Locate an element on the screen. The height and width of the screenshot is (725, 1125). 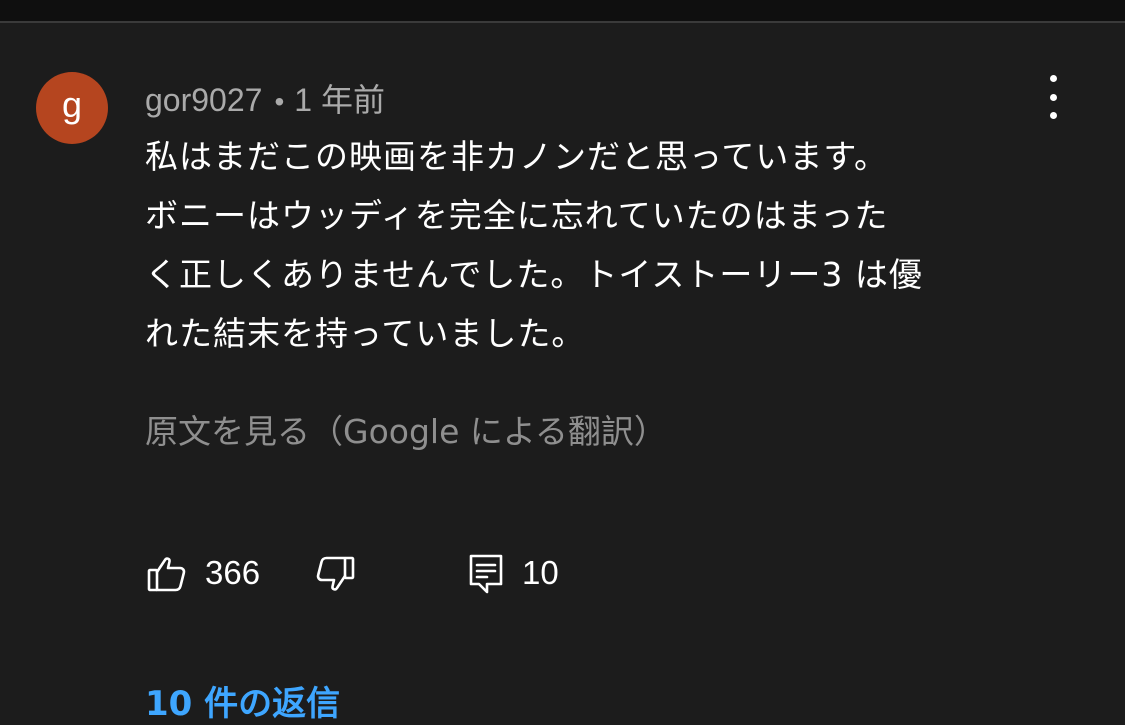
author-name: gor9027 is located at coordinates (203, 100).